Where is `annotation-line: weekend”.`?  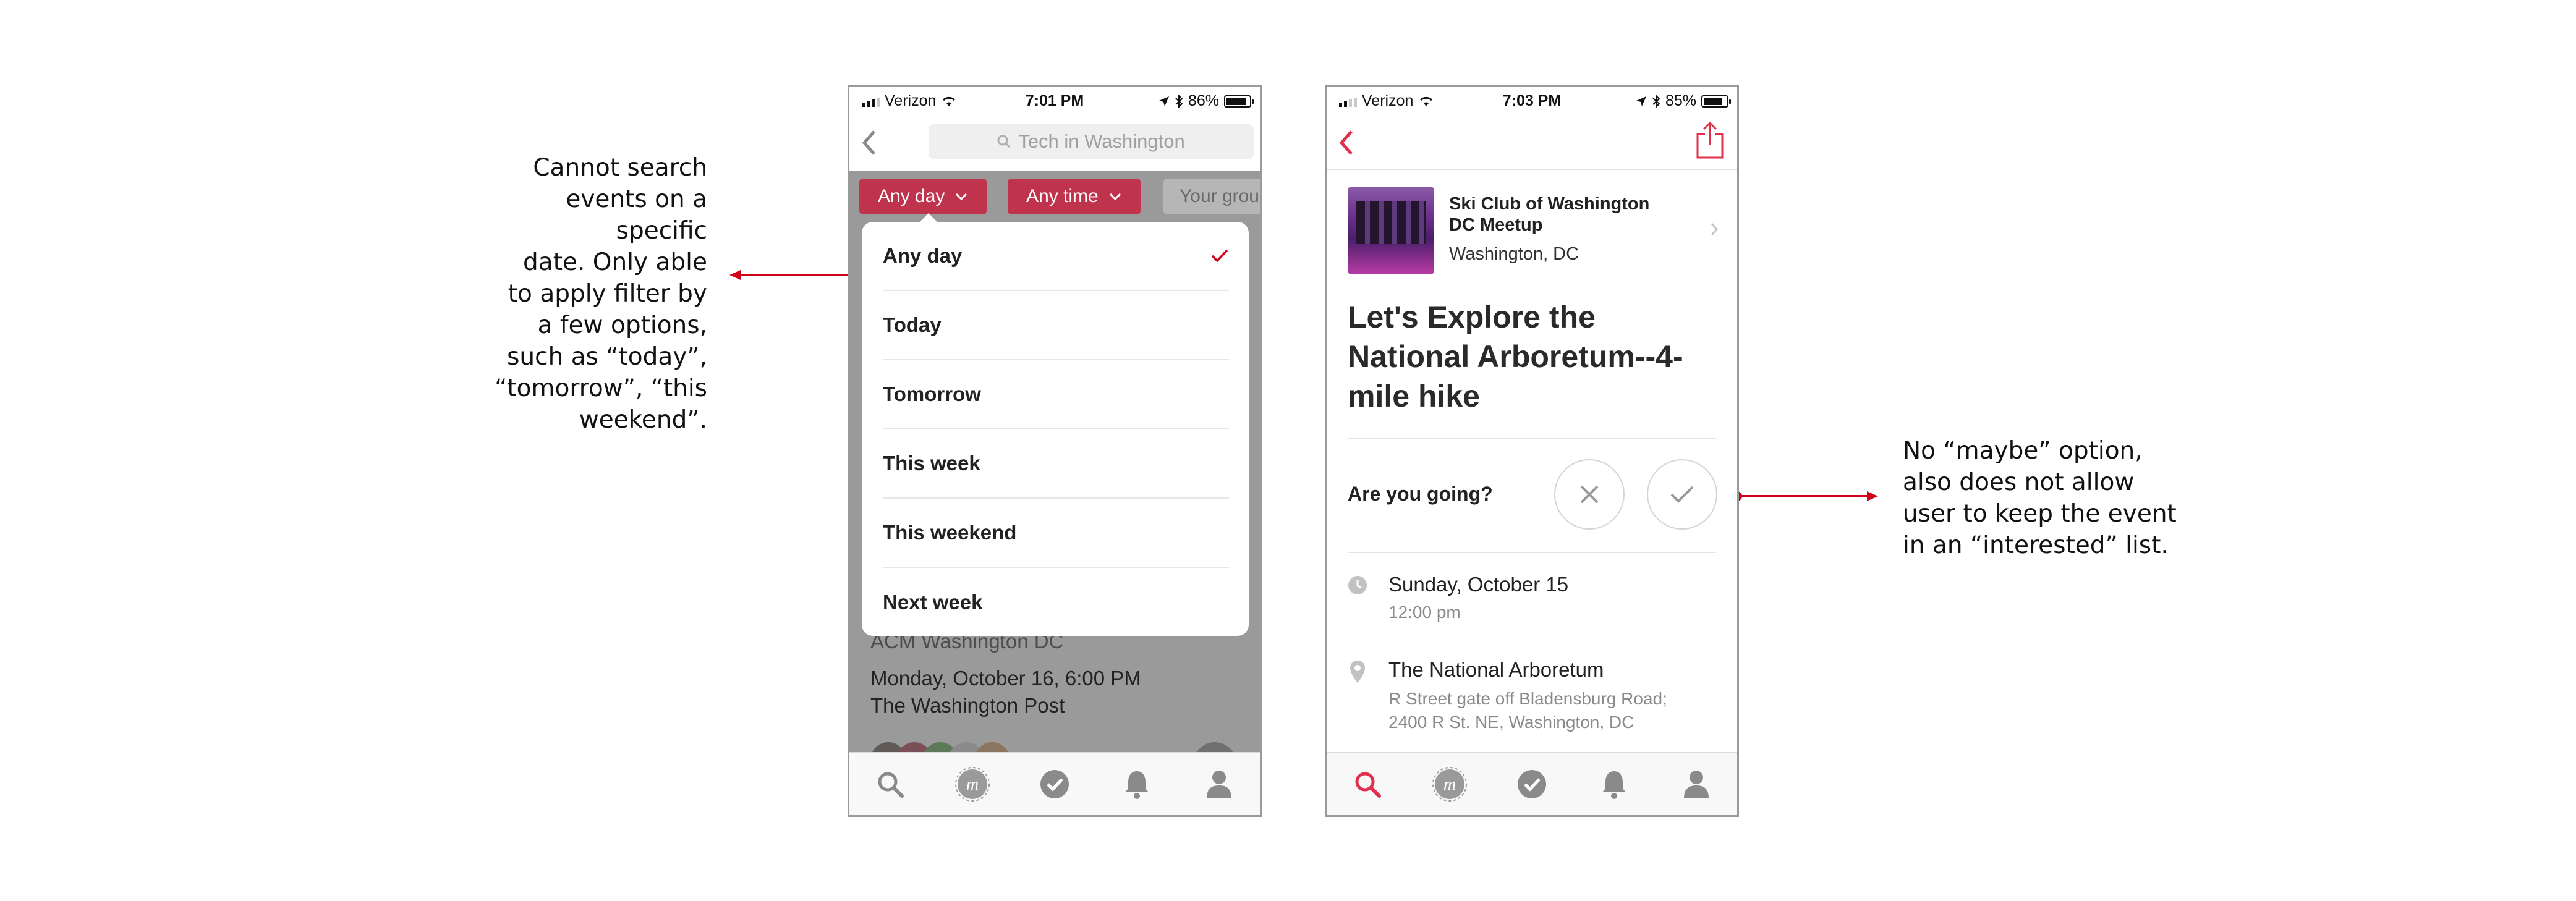
annotation-line: weekend”. is located at coordinates (643, 420).